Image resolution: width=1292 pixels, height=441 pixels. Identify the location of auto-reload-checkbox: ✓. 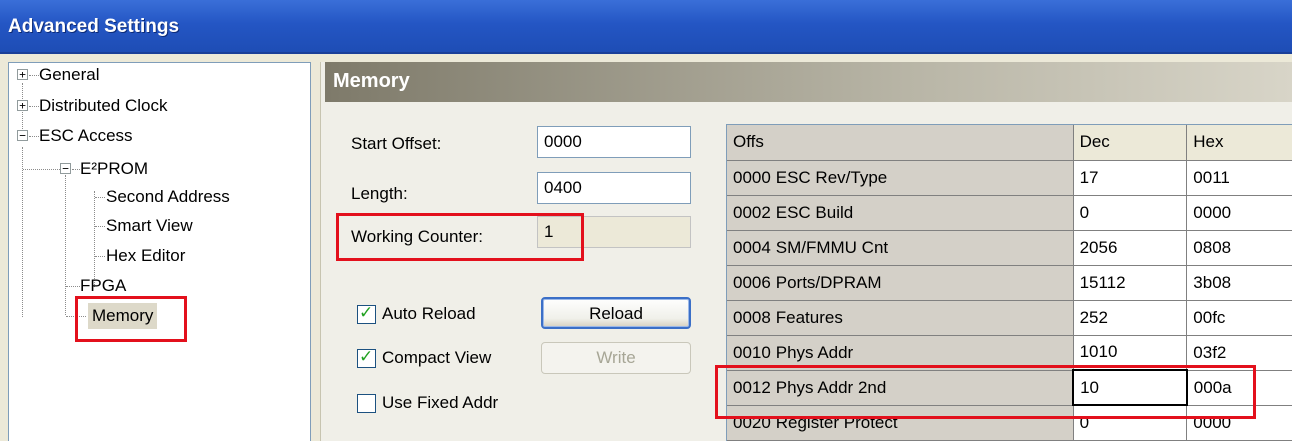
(366, 313).